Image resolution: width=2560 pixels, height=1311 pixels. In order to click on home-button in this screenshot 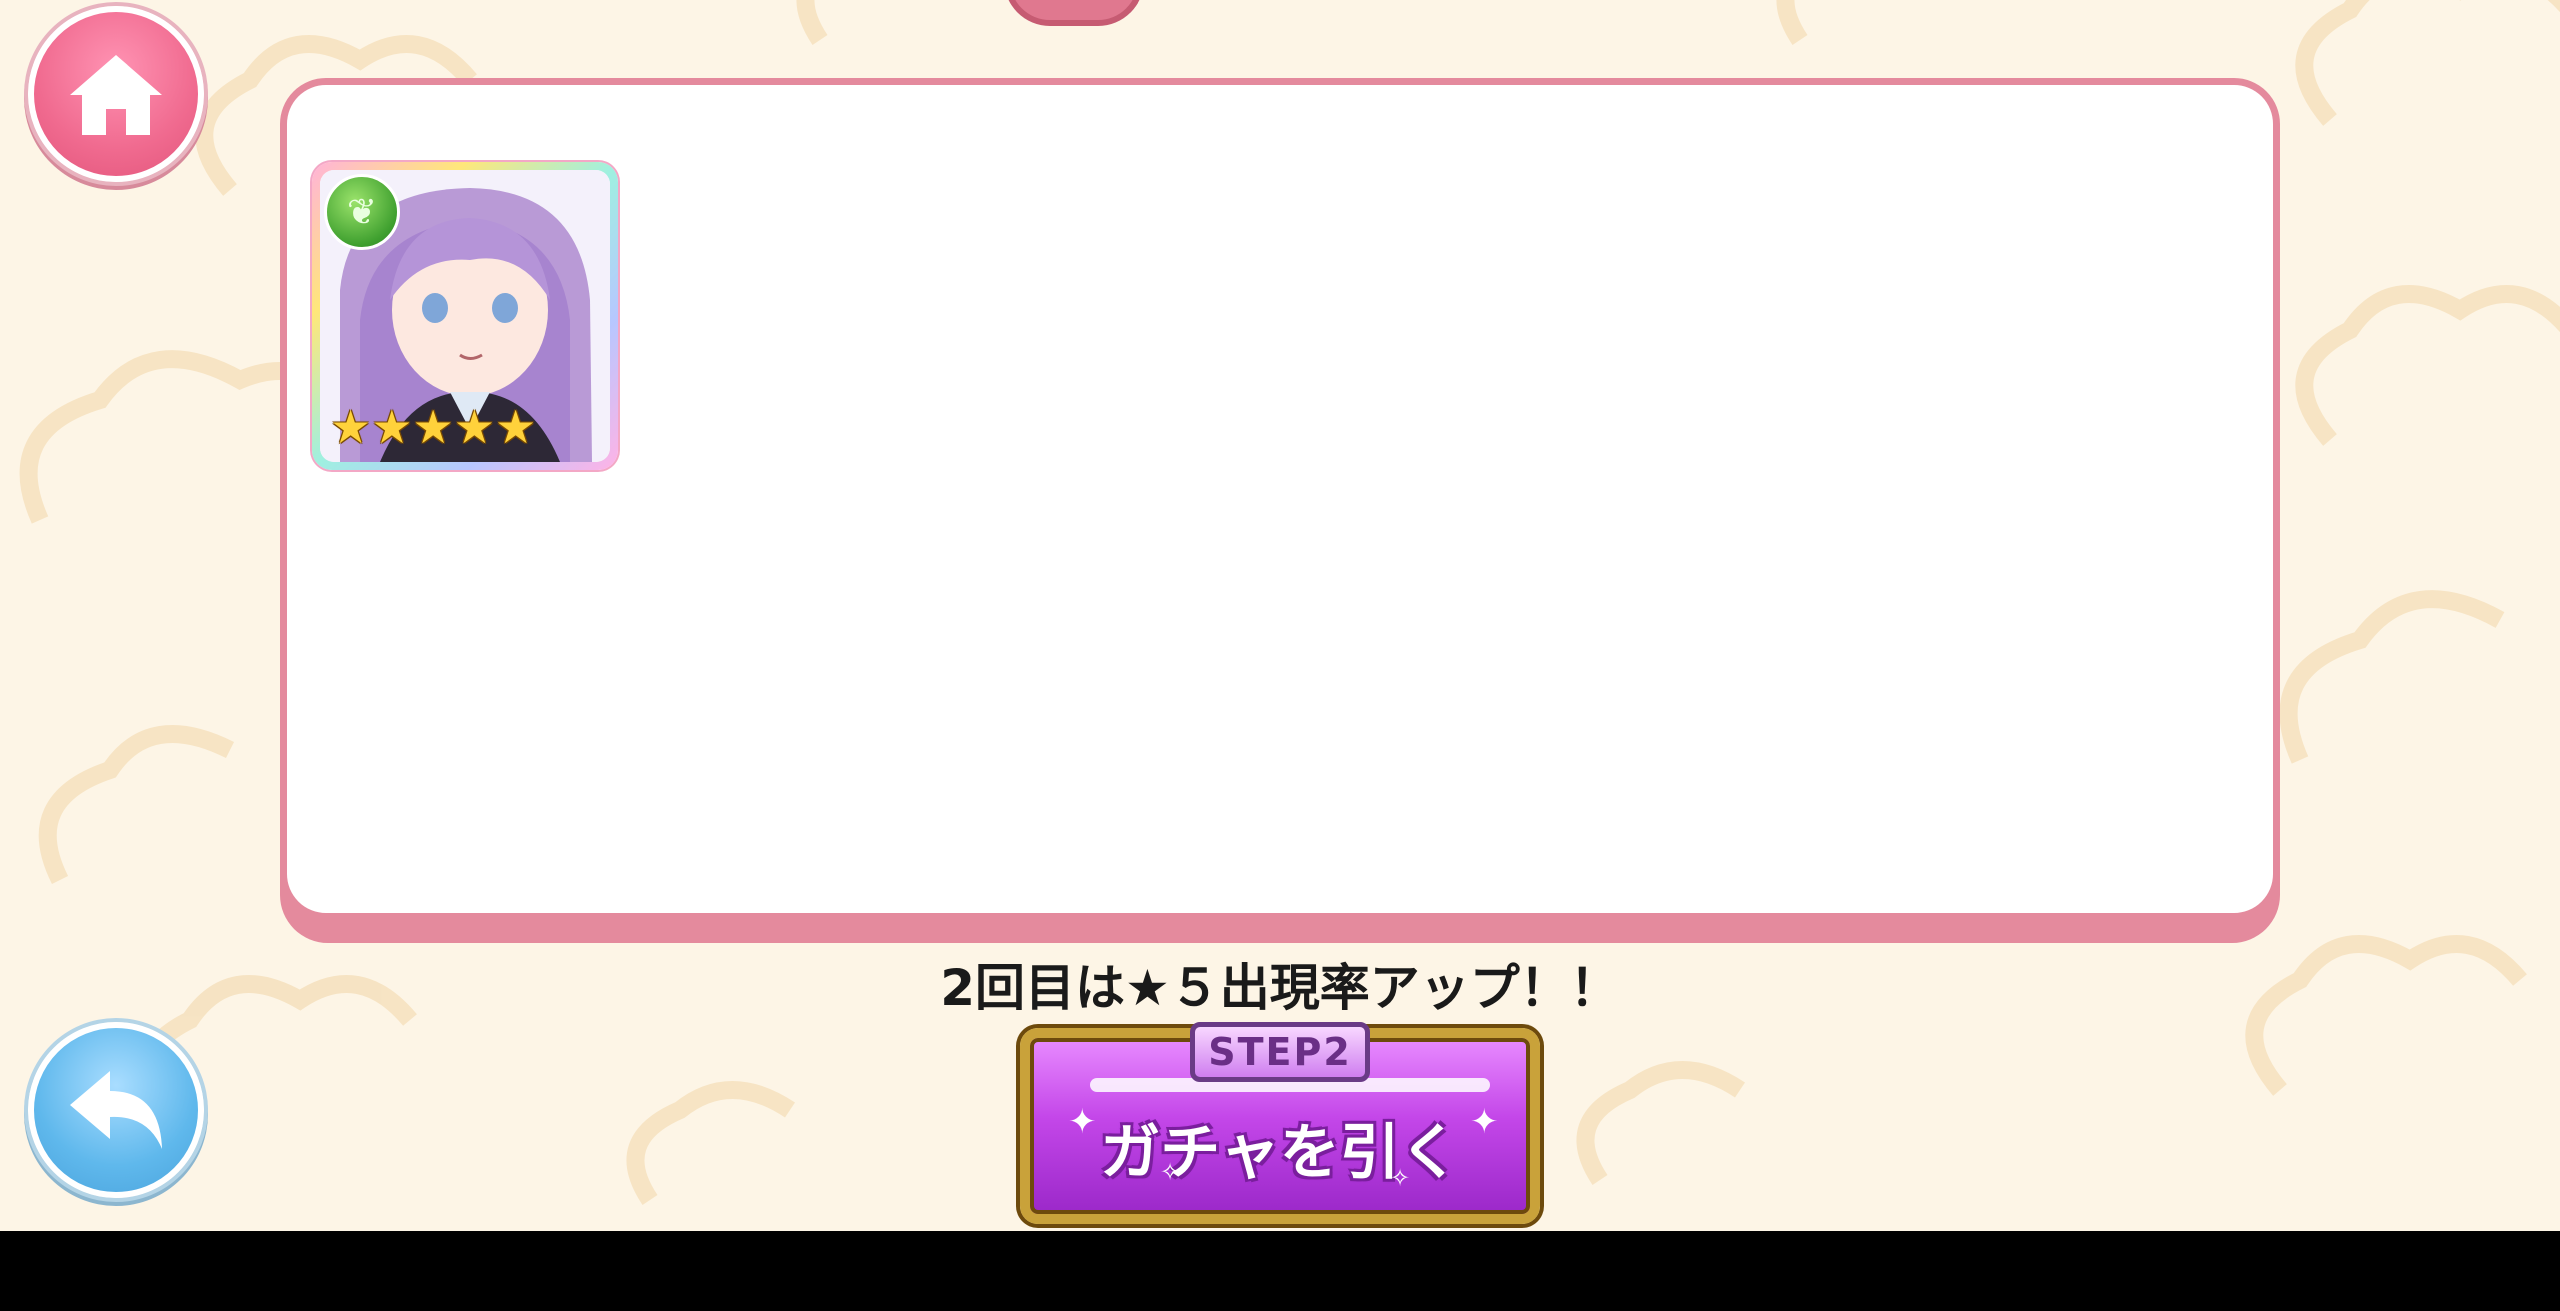, I will do `click(116, 94)`.